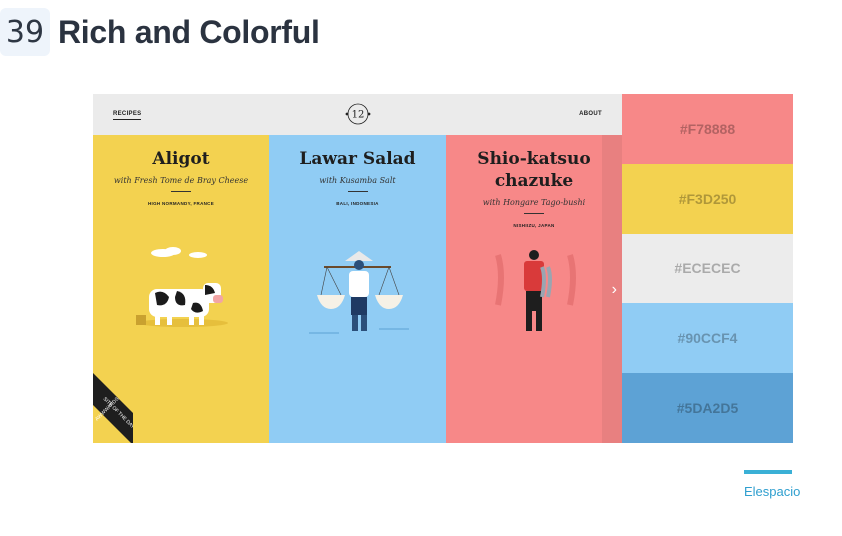 The height and width of the screenshot is (536, 842). Describe the element at coordinates (534, 170) in the screenshot. I see `dish-title-multiline: Shio-katsuo chazuke` at that location.